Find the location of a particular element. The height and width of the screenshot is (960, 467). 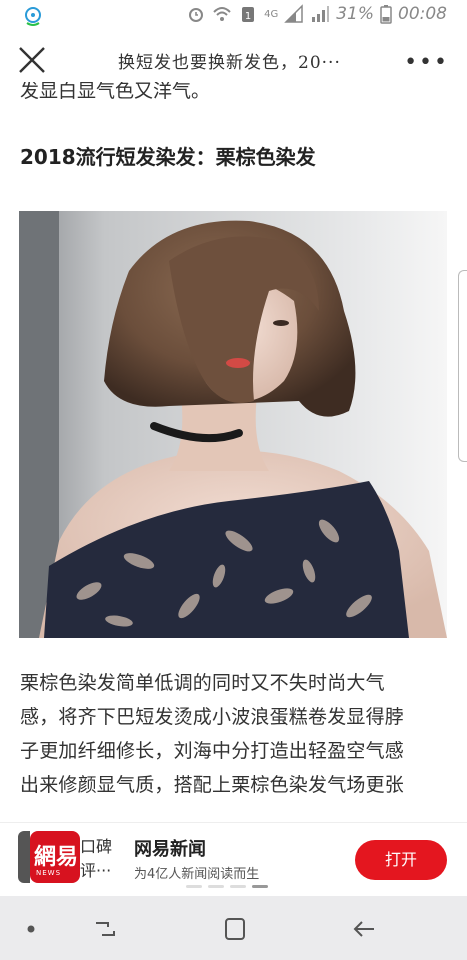

carousel-indicator is located at coordinates (227, 886).